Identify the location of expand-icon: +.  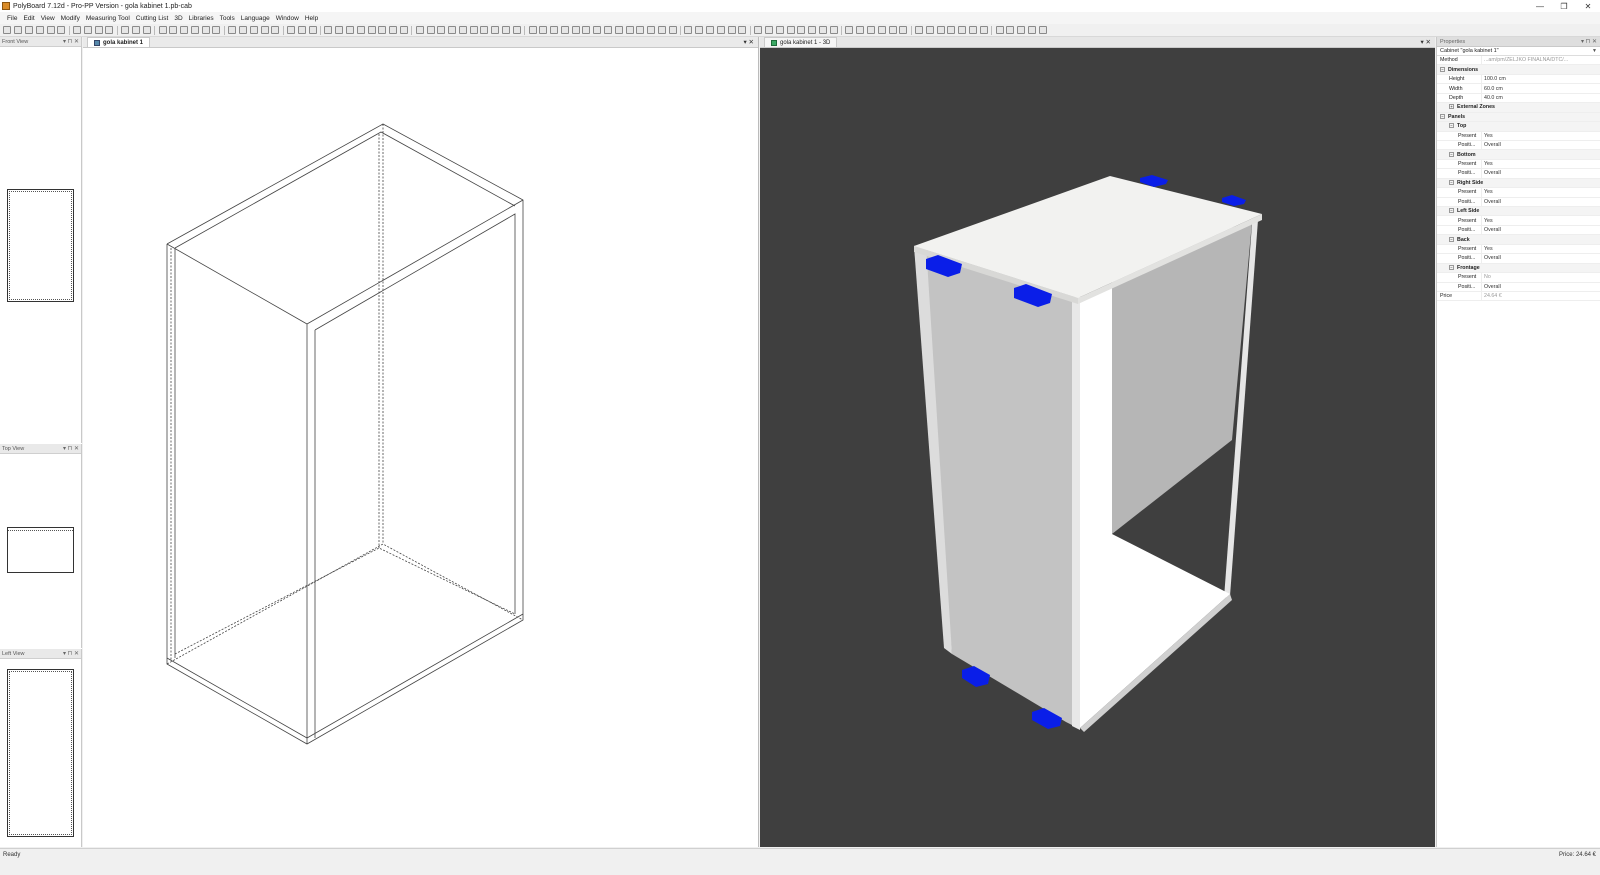
(1451, 107).